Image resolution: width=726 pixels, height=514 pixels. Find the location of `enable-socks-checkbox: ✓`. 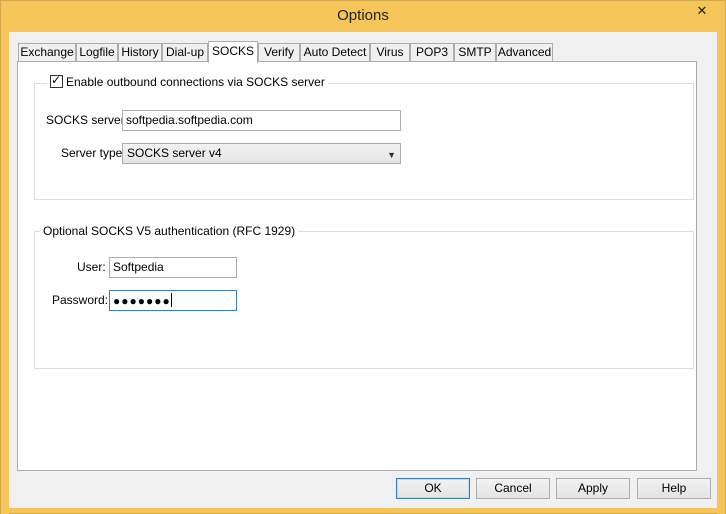

enable-socks-checkbox: ✓ is located at coordinates (56, 80).